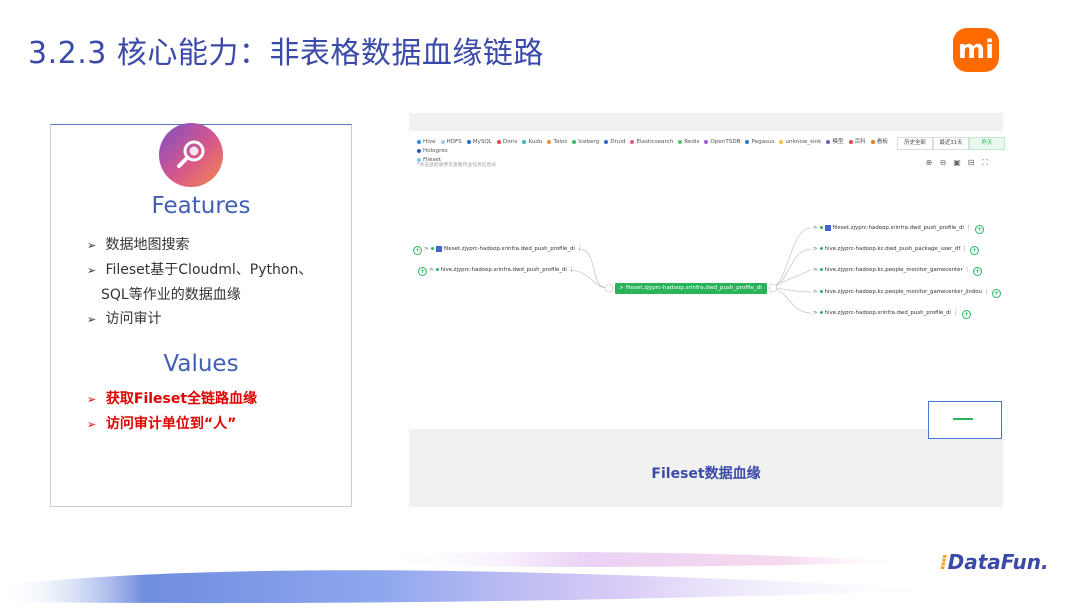 The width and height of the screenshot is (1080, 608). What do you see at coordinates (994, 562) in the screenshot?
I see `datafun-logo: ⁞DataFun.` at bounding box center [994, 562].